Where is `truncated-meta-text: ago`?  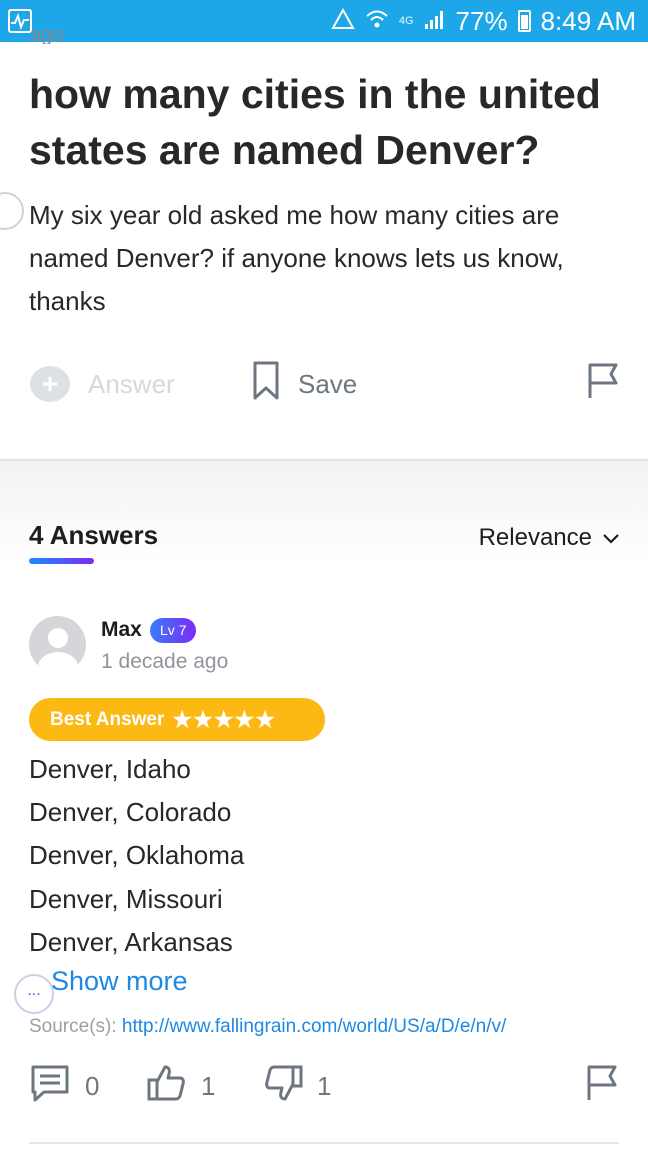 truncated-meta-text: ago is located at coordinates (47, 37).